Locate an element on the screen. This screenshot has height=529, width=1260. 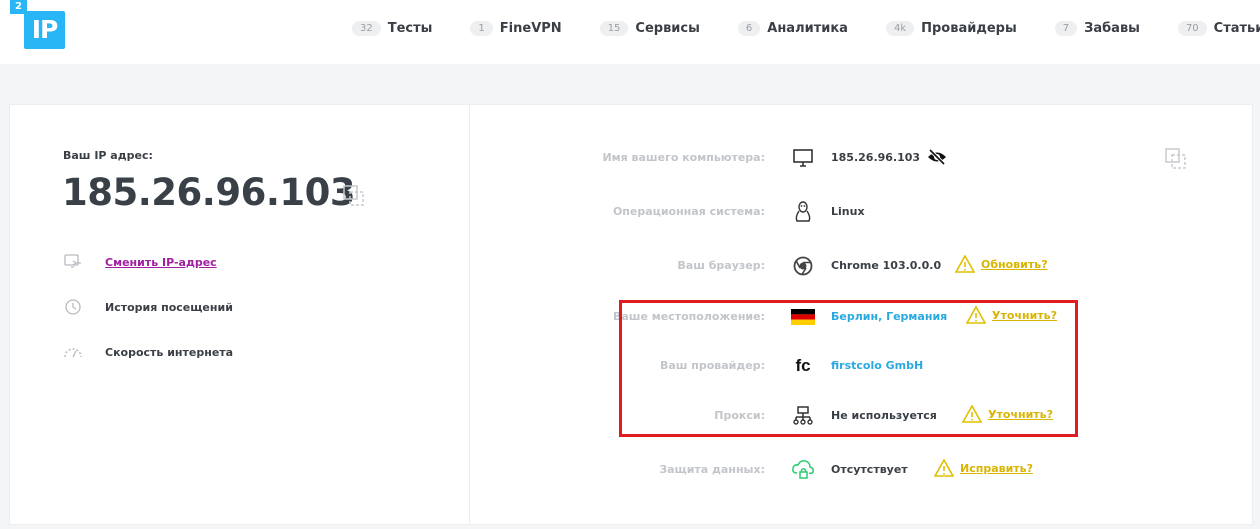
nav-label: Статьи is located at coordinates (1236, 28).